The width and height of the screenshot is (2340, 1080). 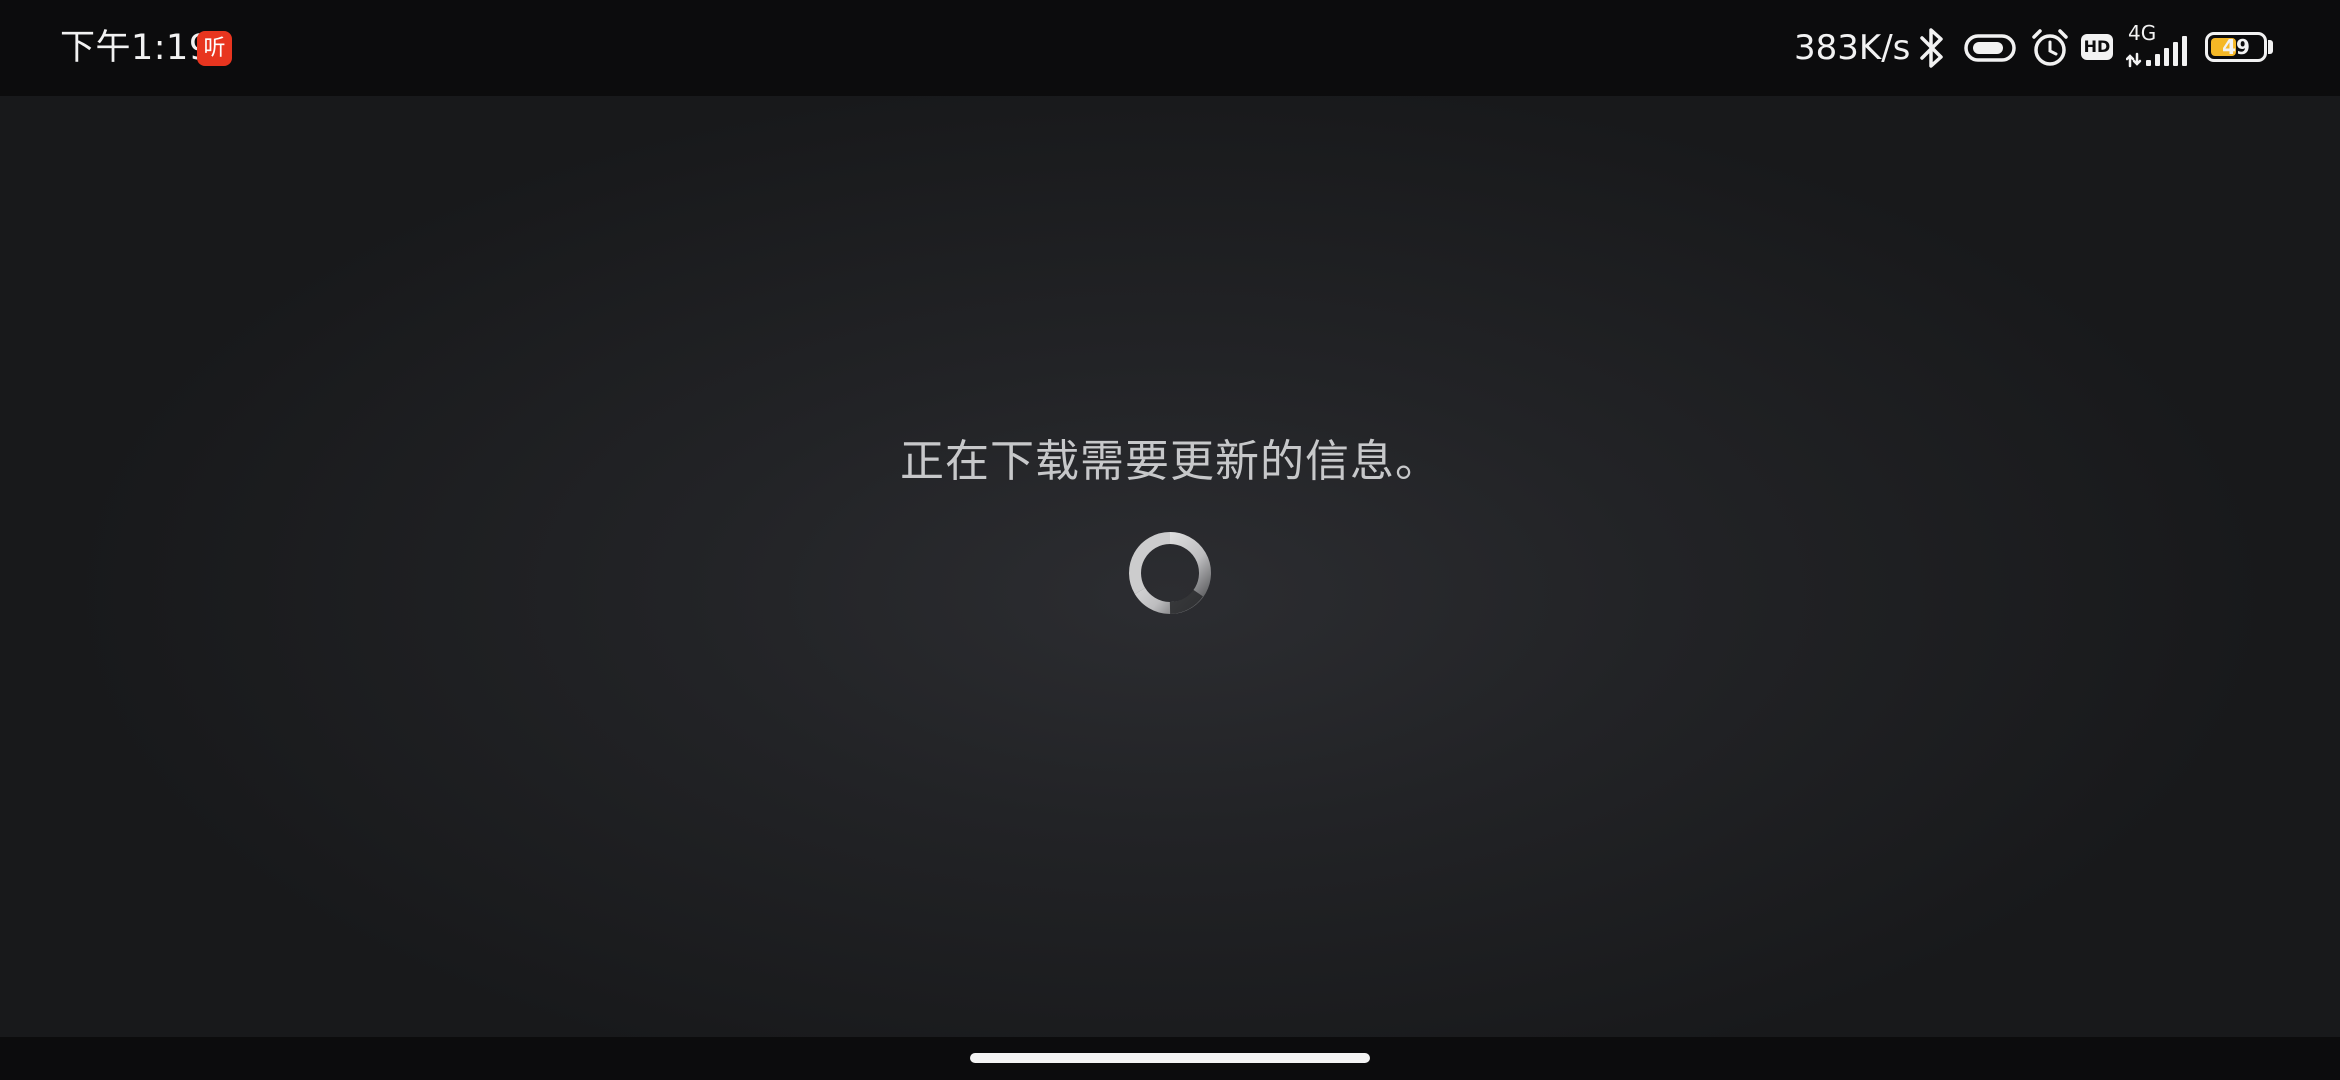 I want to click on battery-tip, so click(x=2270, y=47).